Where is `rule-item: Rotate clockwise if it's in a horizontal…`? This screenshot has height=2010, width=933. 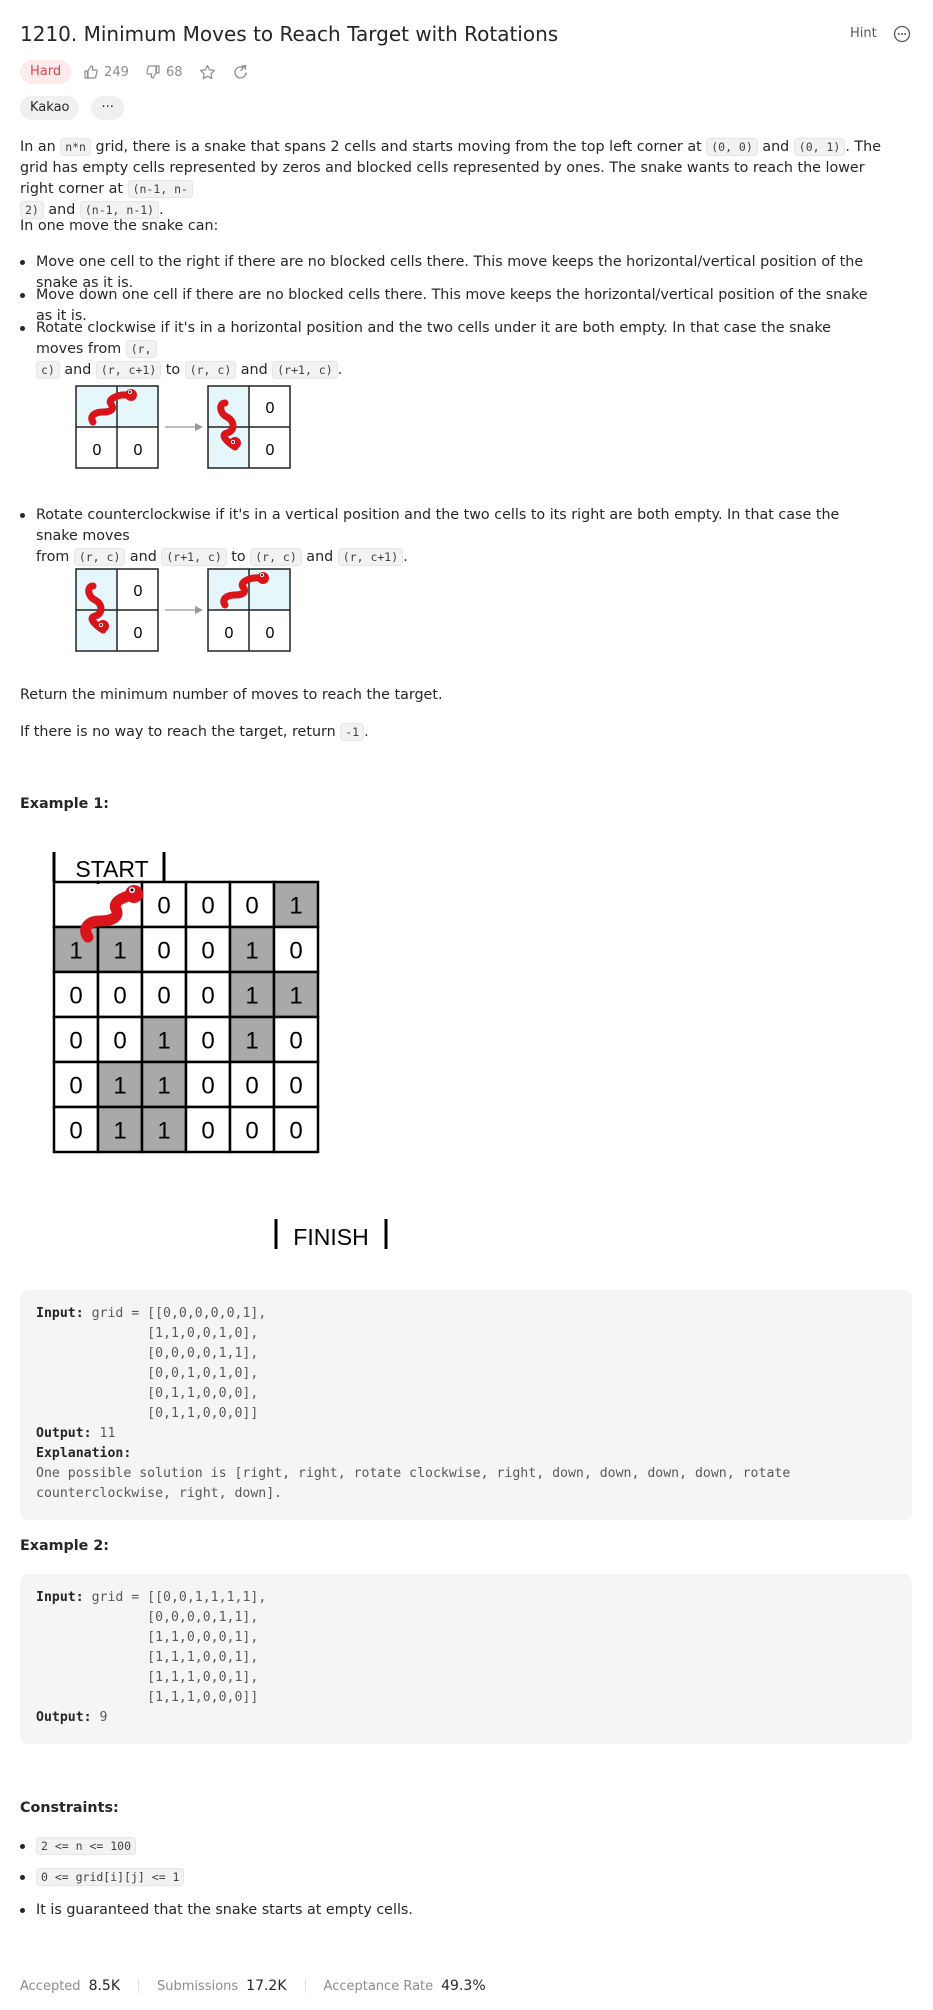
rule-item: Rotate clockwise if it's in a horizontal… is located at coordinates (450, 349).